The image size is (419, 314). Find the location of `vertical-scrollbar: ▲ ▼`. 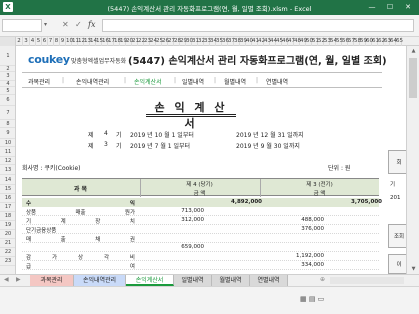

vertical-scrollbar: ▲ ▼ is located at coordinates (412, 160).